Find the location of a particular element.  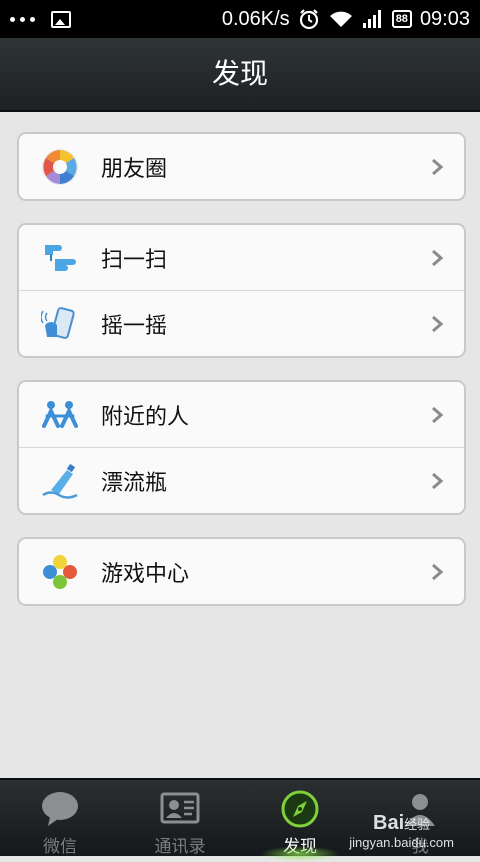

menu-item-moments: 朋友圈 is located at coordinates (241, 166).